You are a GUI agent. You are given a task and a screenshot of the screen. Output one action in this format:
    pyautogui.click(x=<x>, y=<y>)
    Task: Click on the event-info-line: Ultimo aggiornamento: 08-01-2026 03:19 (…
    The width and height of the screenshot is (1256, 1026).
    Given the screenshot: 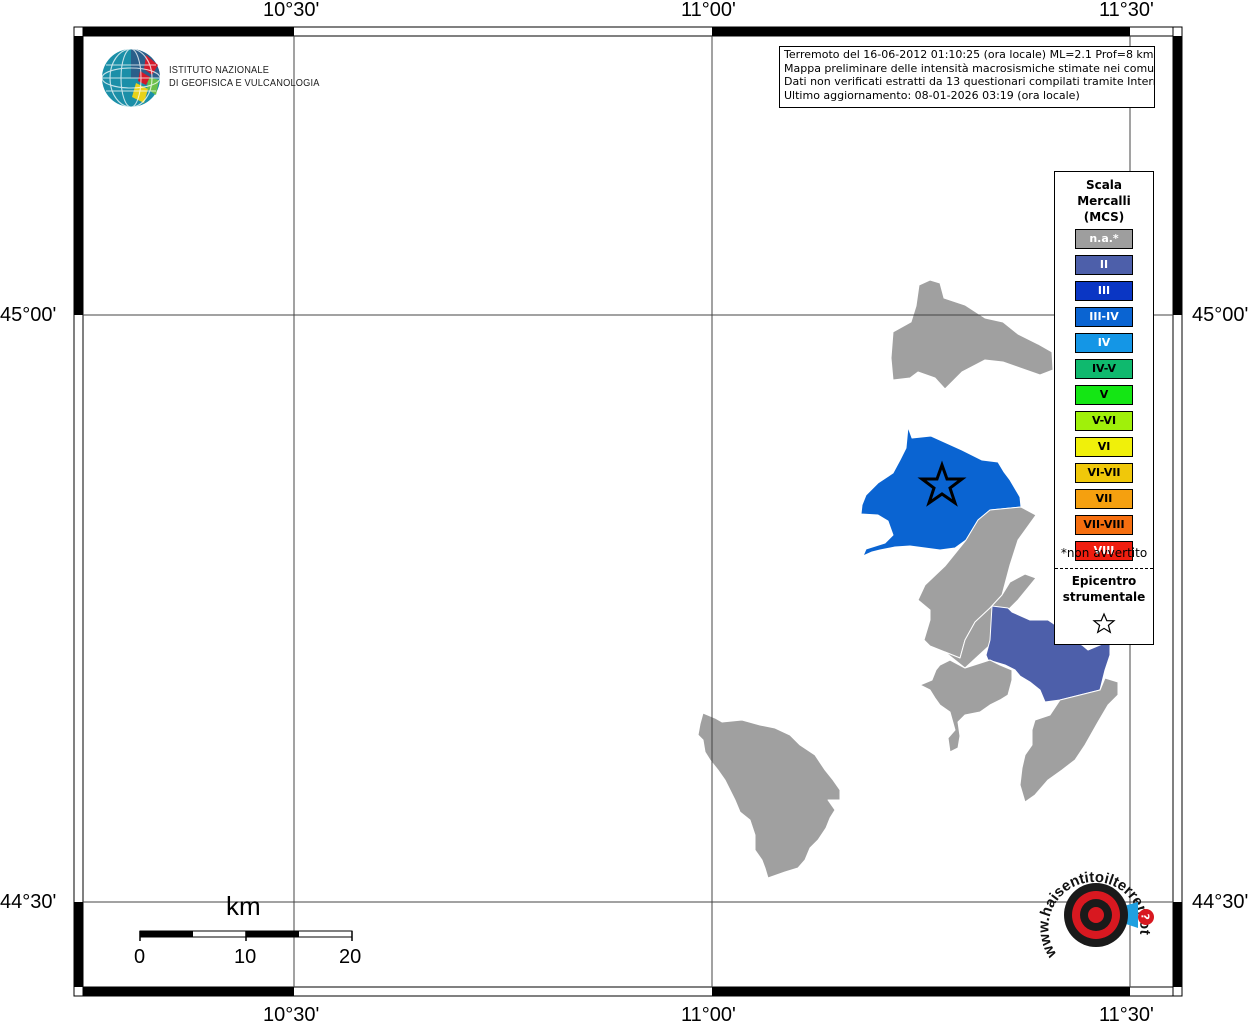 What is the action you would take?
    pyautogui.click(x=932, y=95)
    